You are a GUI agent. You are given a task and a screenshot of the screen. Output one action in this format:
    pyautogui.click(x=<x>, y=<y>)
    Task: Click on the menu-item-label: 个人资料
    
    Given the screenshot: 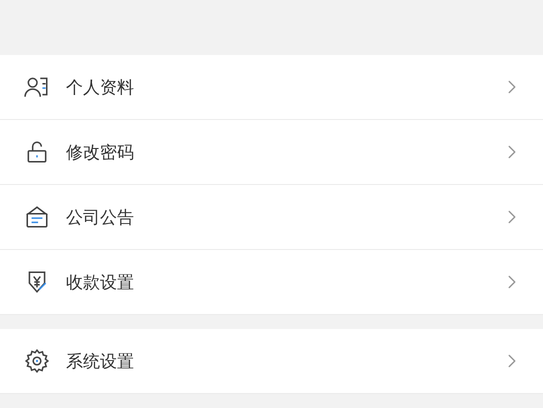 What is the action you would take?
    pyautogui.click(x=100, y=87)
    